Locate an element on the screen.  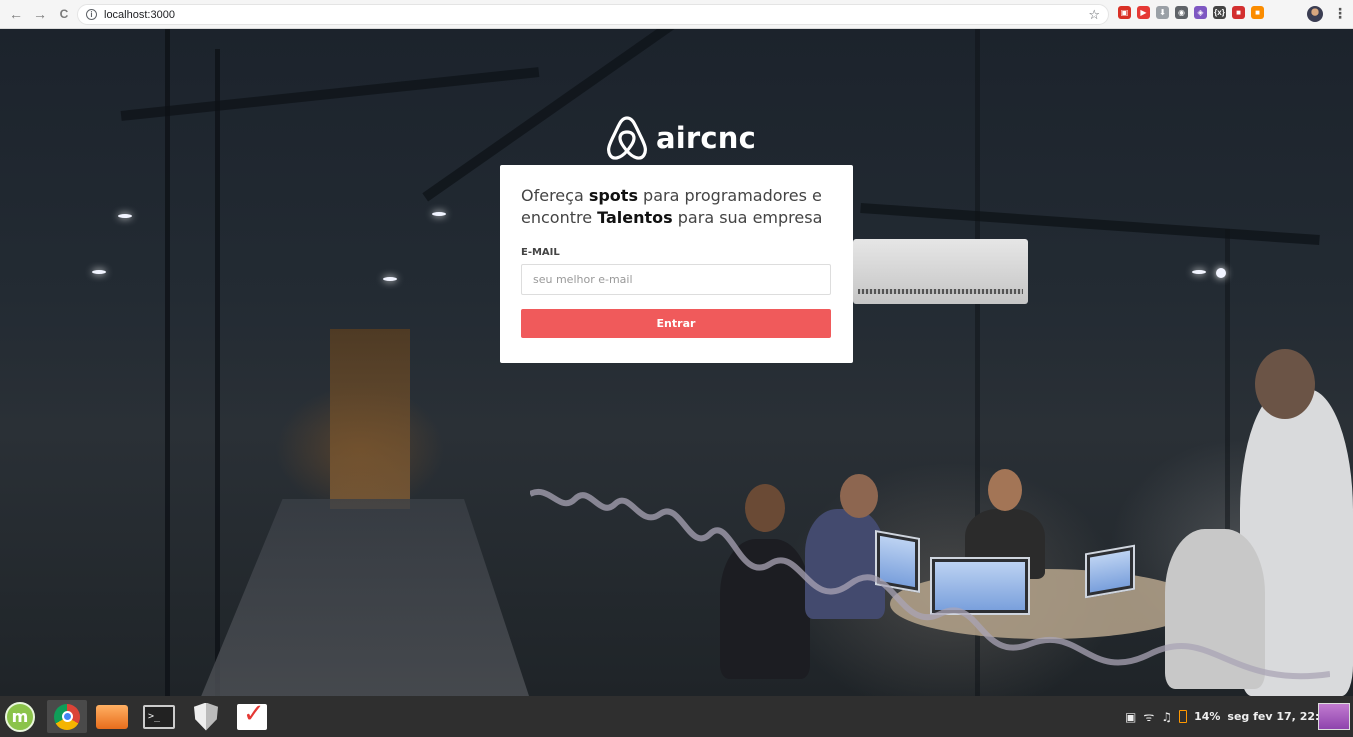
terminal-icon: >_ is located at coordinates (159, 716).